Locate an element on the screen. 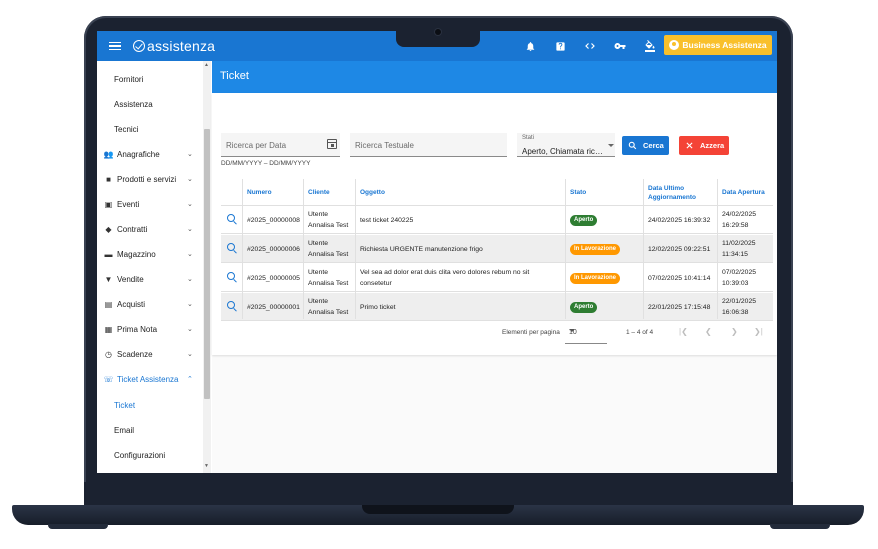  sidebar-item-eventi: ▣ Eventi ⌄ is located at coordinates (150, 204).